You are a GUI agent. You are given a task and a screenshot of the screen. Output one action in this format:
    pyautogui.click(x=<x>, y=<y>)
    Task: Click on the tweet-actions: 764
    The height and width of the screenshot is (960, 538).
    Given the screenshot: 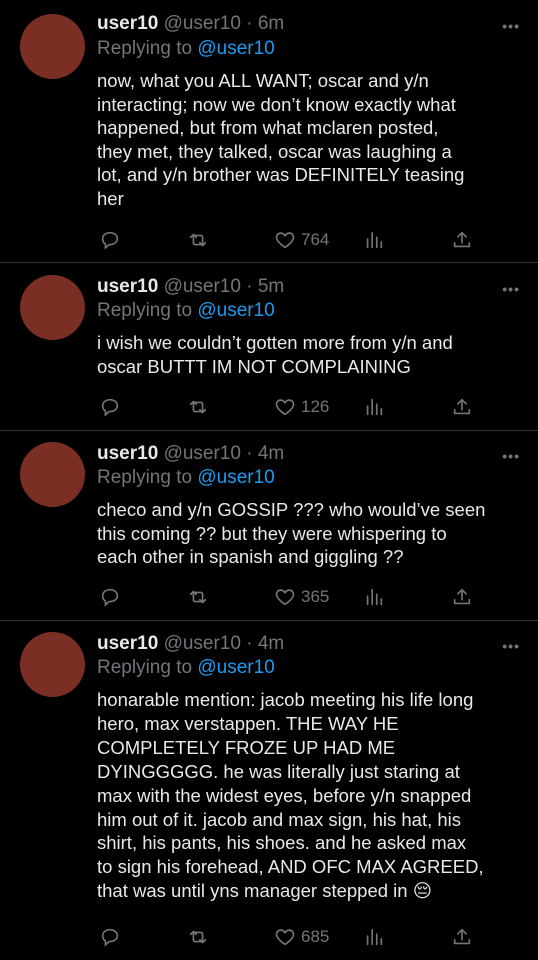 What is the action you would take?
    pyautogui.click(x=287, y=240)
    